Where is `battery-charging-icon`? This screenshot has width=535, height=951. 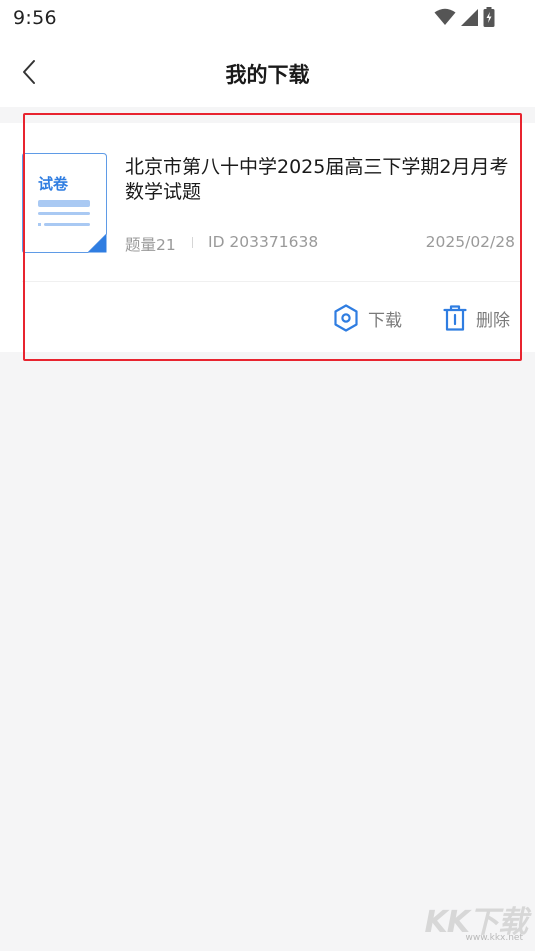 battery-charging-icon is located at coordinates (489, 17).